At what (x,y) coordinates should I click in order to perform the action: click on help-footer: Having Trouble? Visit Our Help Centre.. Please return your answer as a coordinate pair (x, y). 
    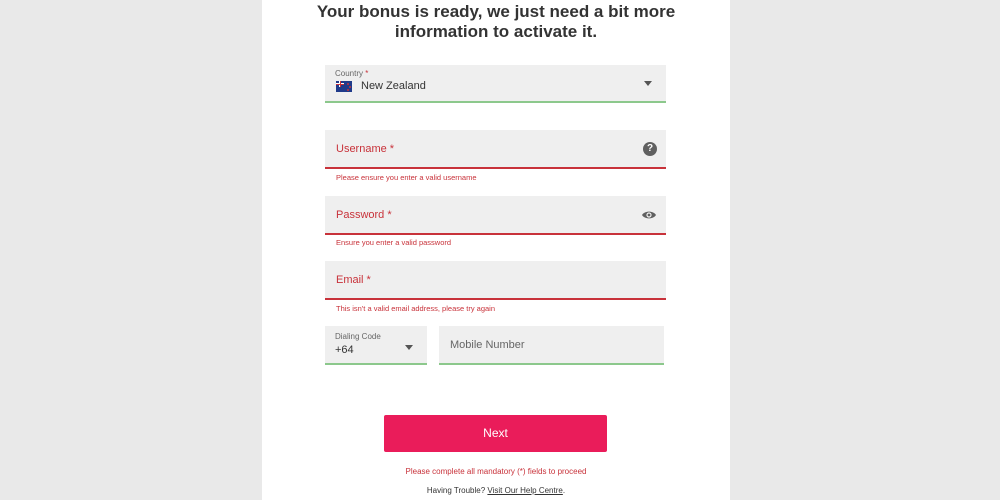
    Looking at the image, I should click on (496, 490).